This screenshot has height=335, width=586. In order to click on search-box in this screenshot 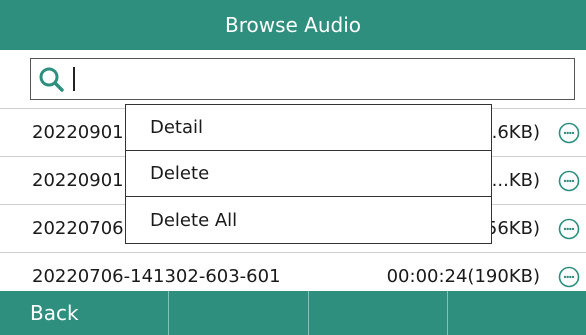, I will do `click(302, 79)`.